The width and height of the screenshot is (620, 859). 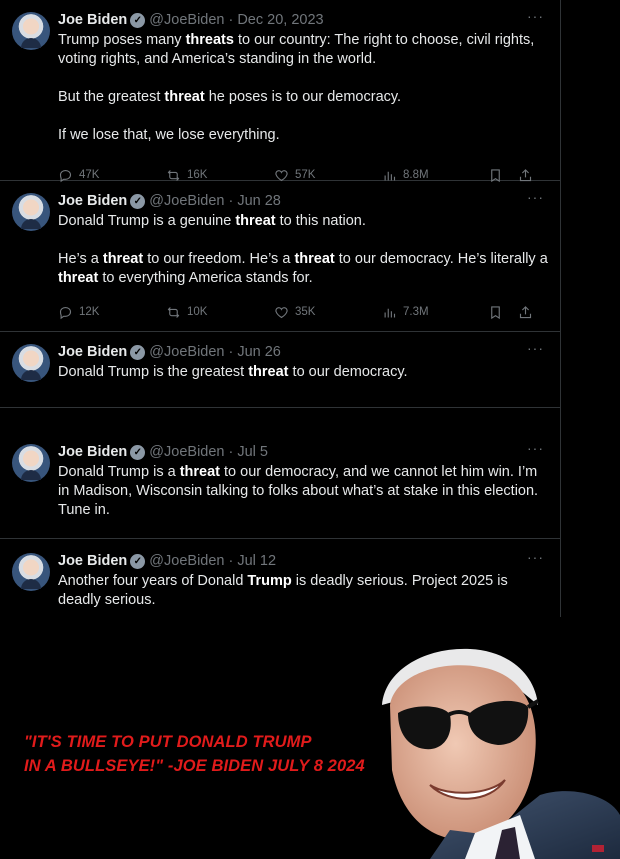 I want to click on tweet-header: Joe Biden ✓ @JoeBiden · Jun 26, so click(x=303, y=352).